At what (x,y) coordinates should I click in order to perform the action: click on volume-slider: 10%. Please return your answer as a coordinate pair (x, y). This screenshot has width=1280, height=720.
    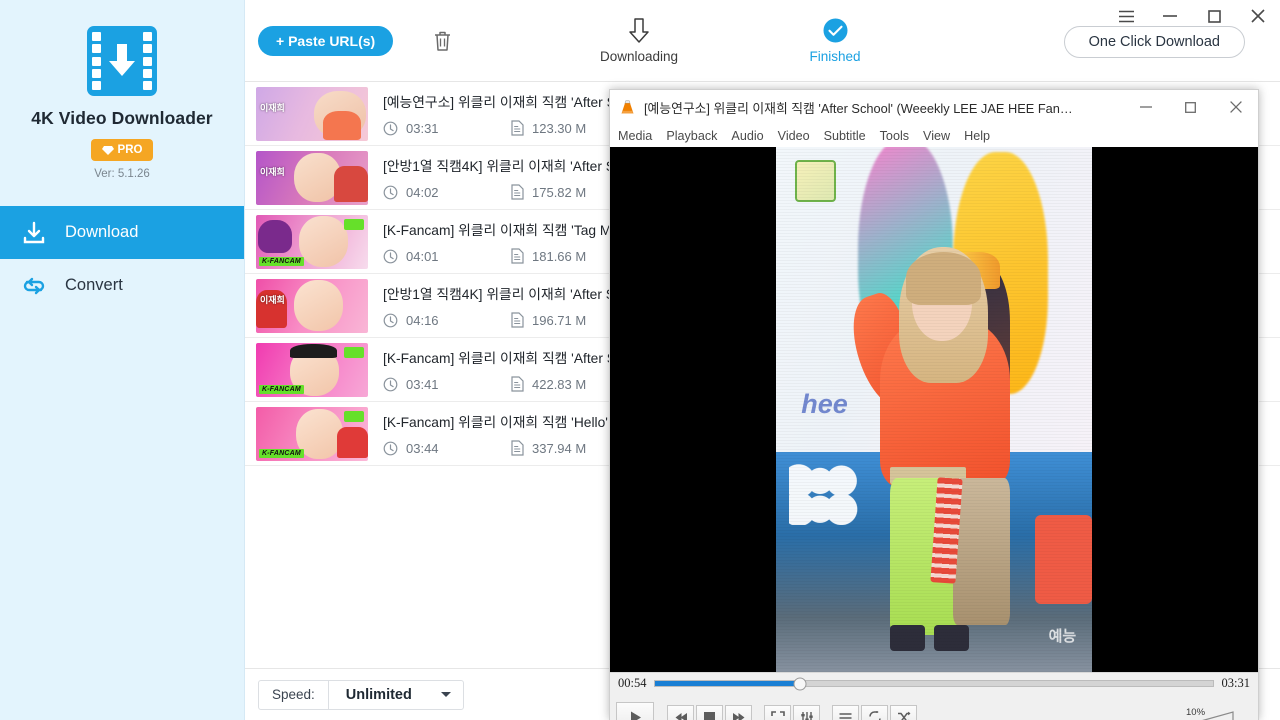
    Looking at the image, I should click on (1199, 713).